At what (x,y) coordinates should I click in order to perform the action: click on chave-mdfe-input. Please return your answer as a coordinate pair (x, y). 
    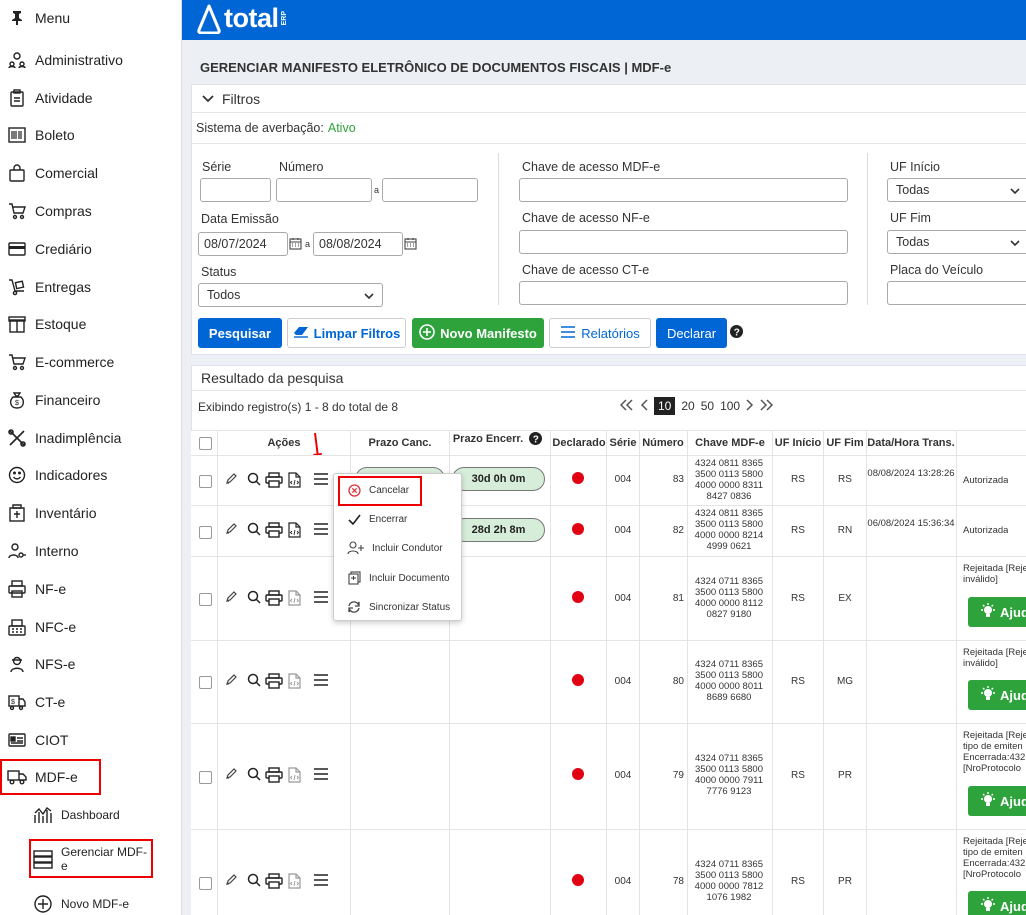
    Looking at the image, I should click on (683, 190).